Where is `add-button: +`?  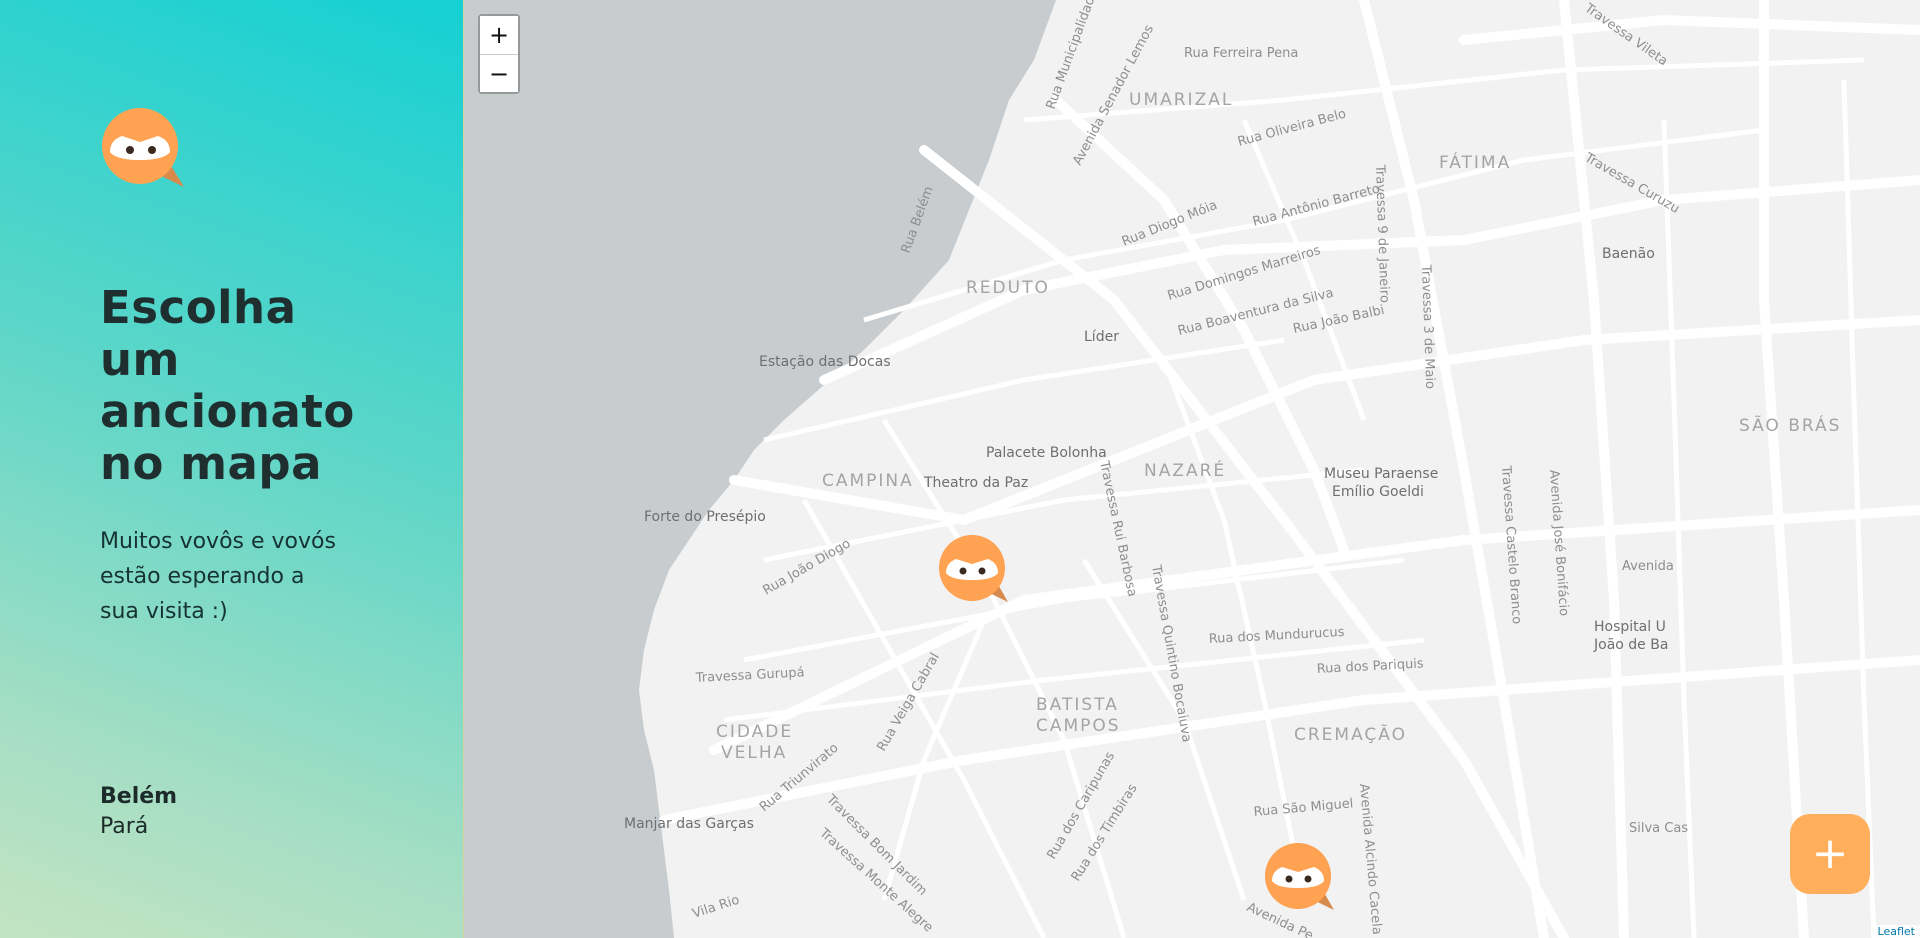
add-button: + is located at coordinates (1830, 854).